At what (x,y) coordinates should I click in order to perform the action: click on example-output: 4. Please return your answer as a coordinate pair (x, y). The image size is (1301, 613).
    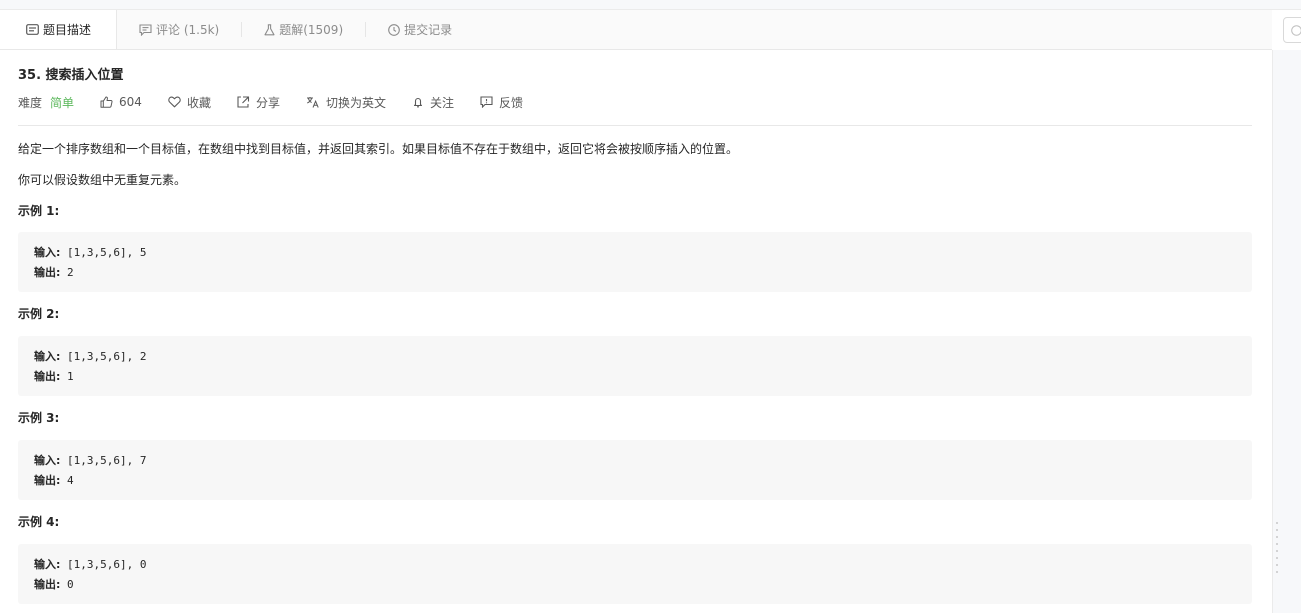
    Looking at the image, I should click on (70, 480).